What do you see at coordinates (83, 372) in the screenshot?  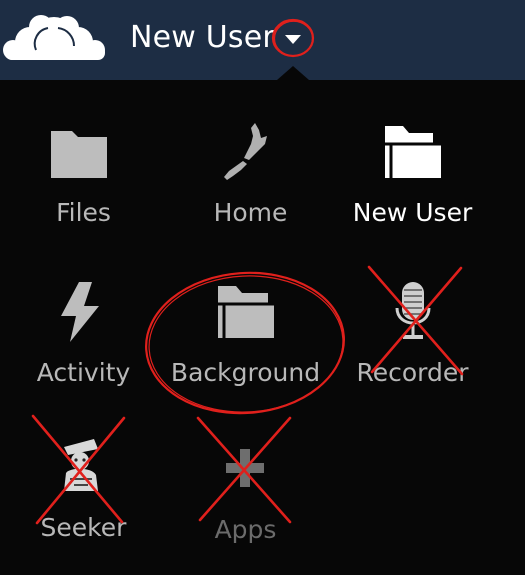 I see `app-label: Activity` at bounding box center [83, 372].